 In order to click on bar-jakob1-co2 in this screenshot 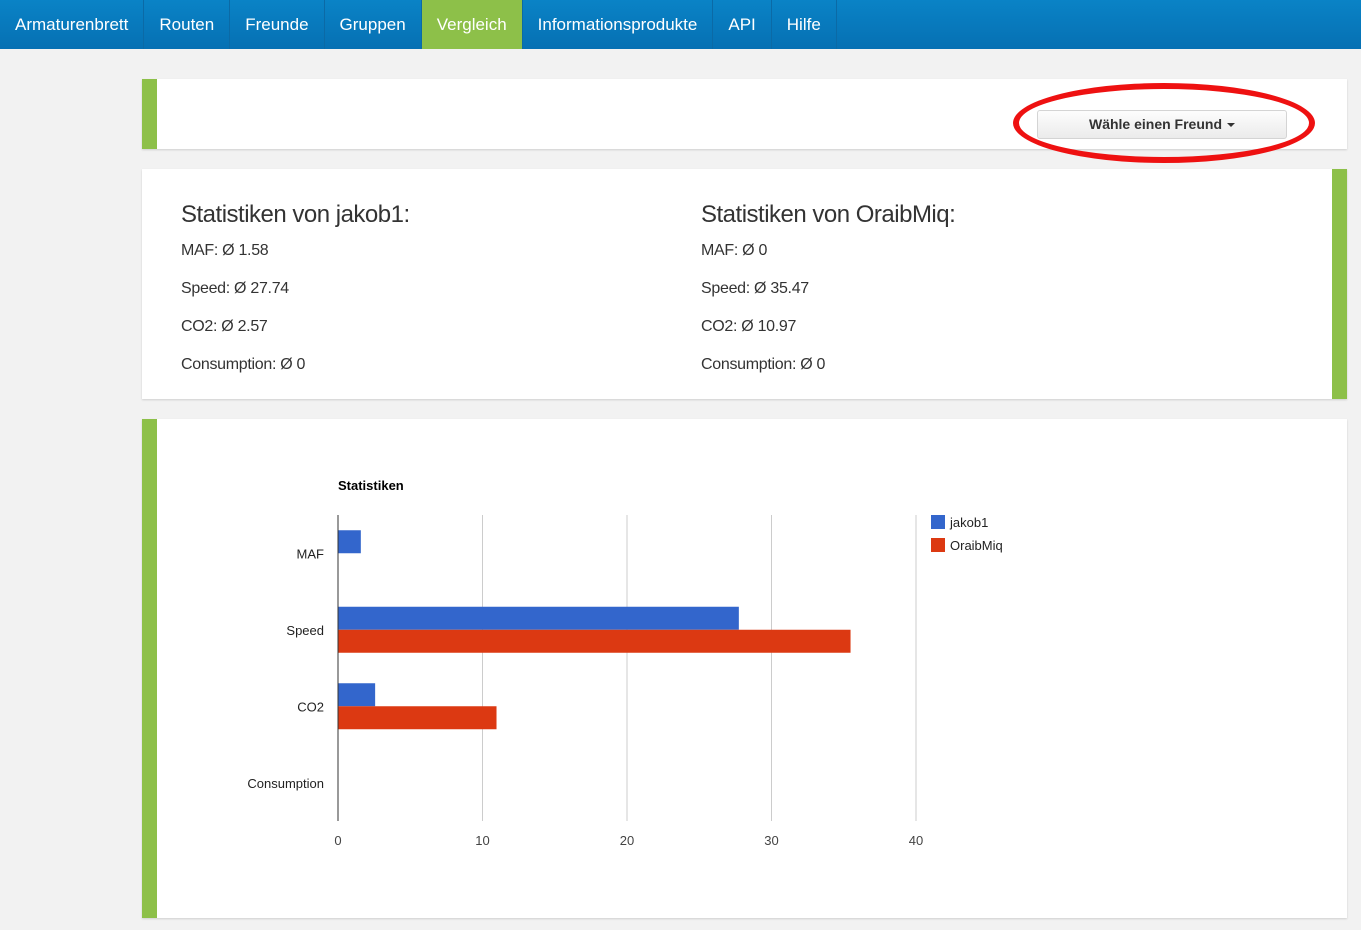, I will do `click(357, 695)`.